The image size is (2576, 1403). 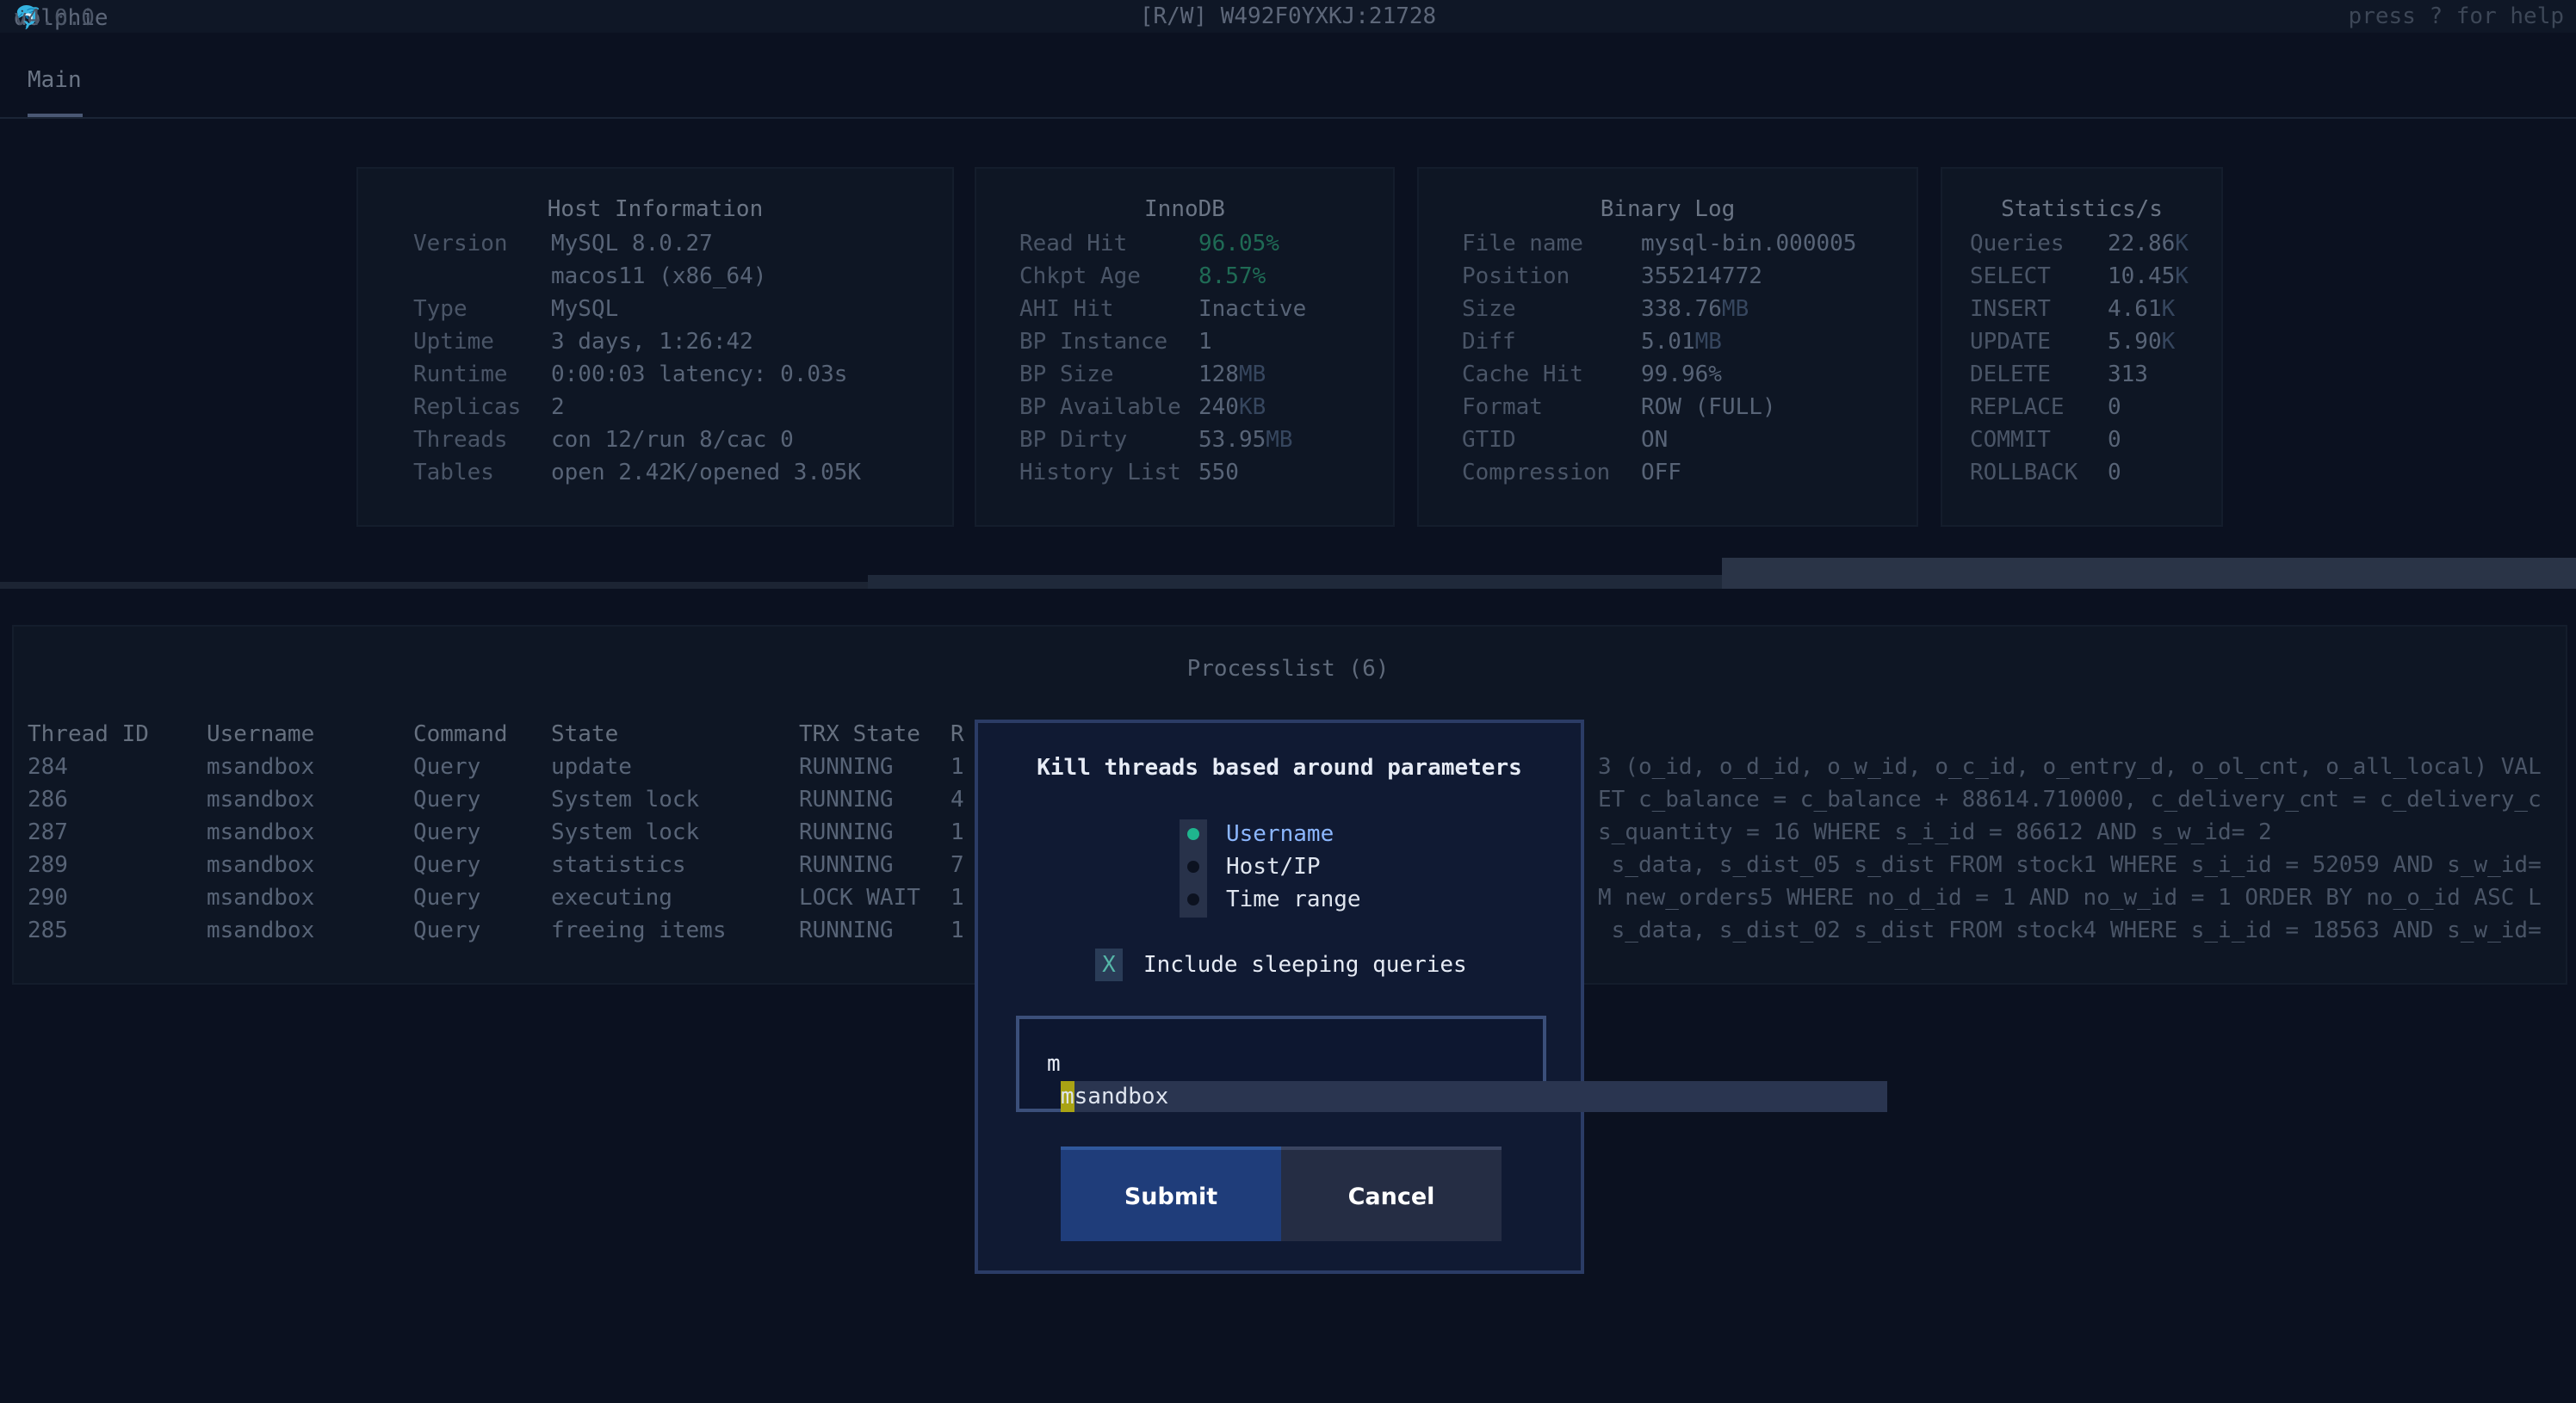 What do you see at coordinates (558, 407) in the screenshot?
I see `stat-value: 2` at bounding box center [558, 407].